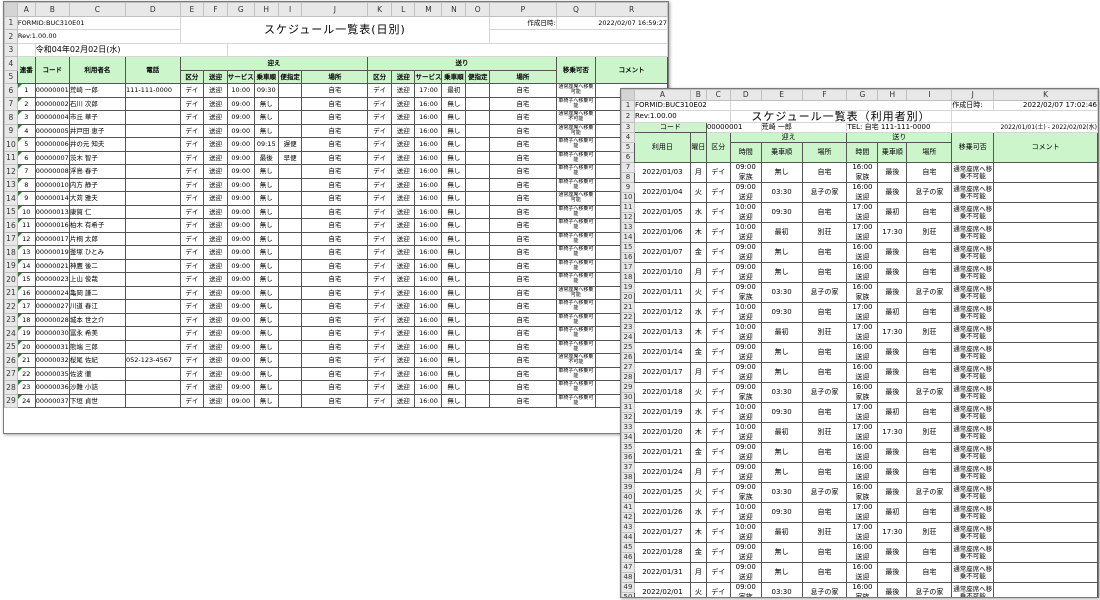 Image resolution: width=1100 pixels, height=600 pixels. What do you see at coordinates (862, 95) in the screenshot?
I see `column-header: G` at bounding box center [862, 95].